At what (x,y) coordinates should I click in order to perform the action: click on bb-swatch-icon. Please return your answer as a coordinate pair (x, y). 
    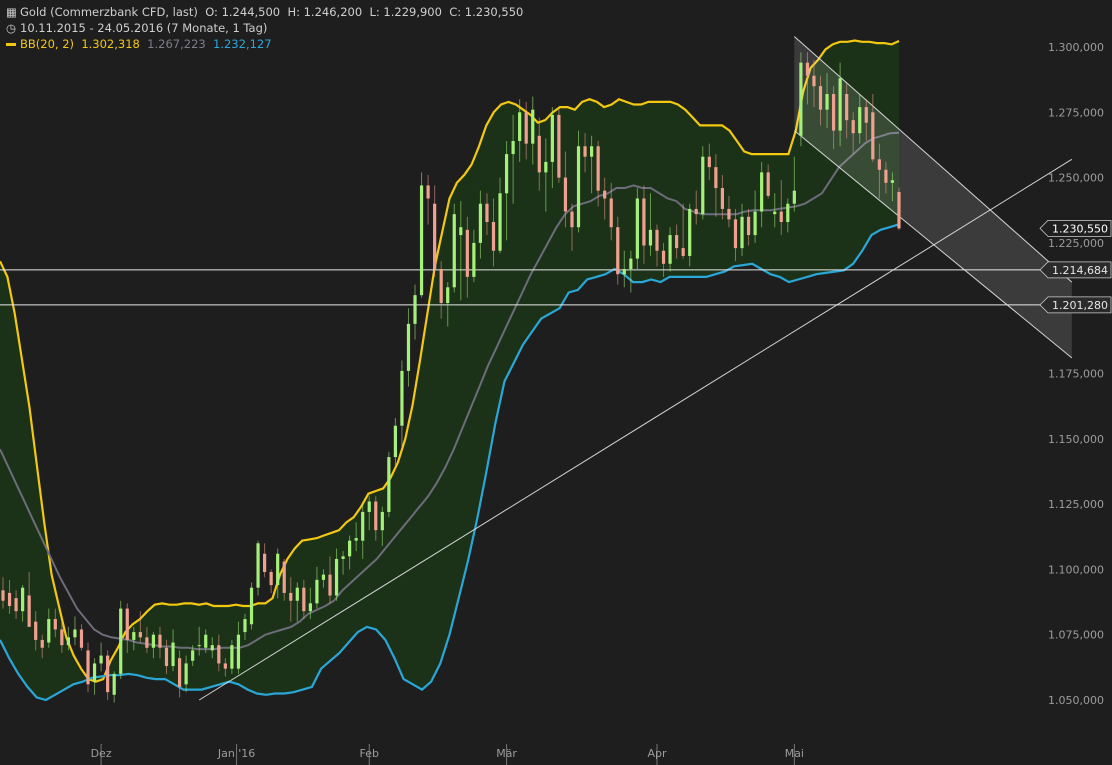
    Looking at the image, I should click on (11, 44).